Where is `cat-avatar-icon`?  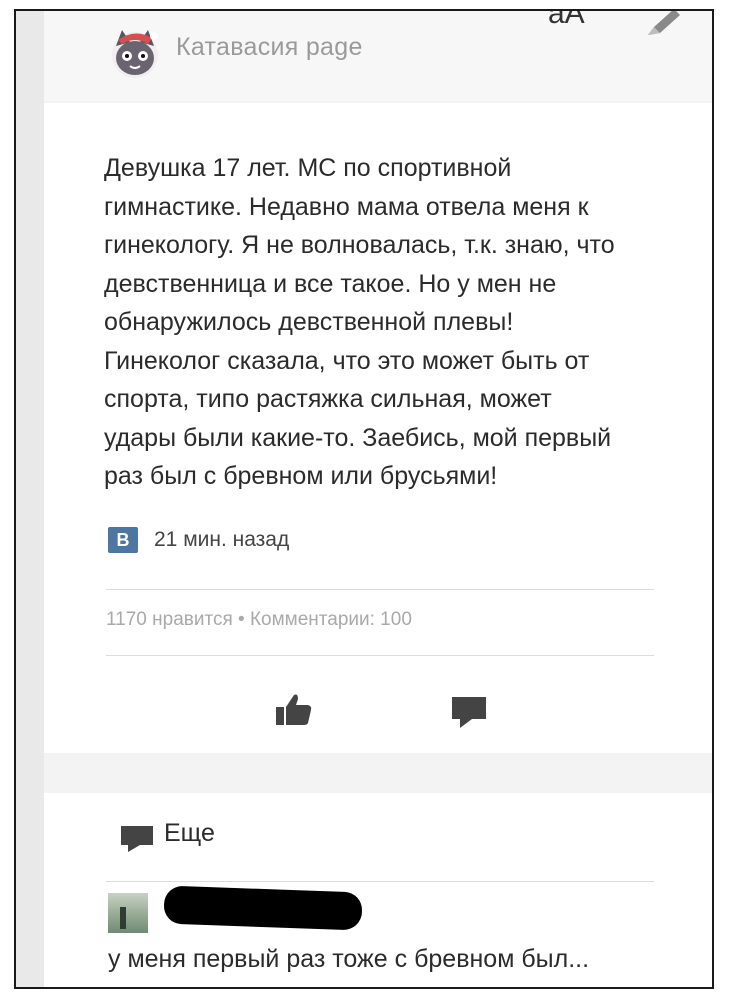
cat-avatar-icon is located at coordinates (135, 53).